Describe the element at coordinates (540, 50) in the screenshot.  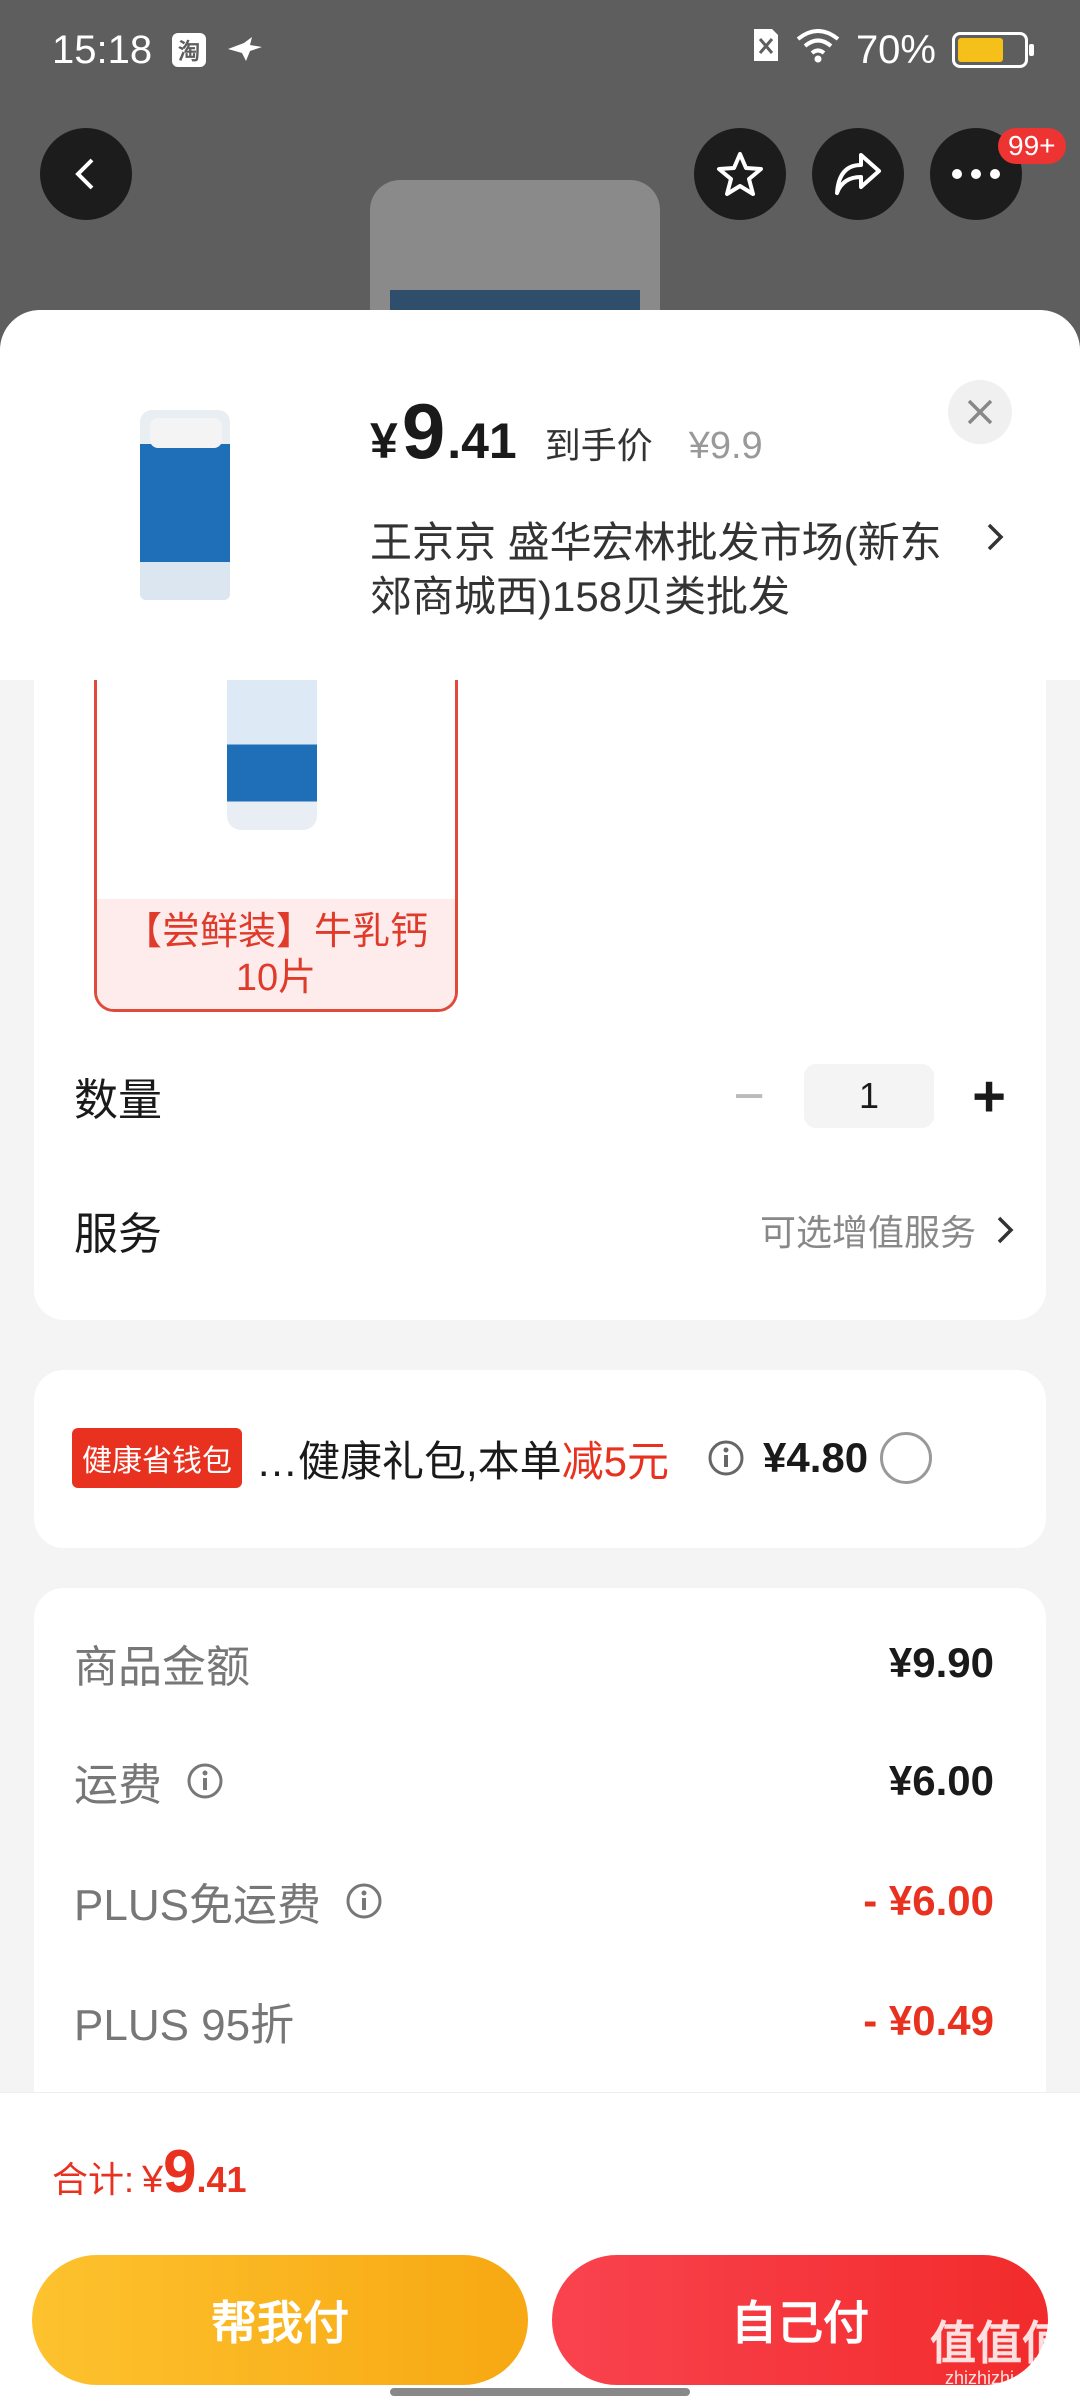
I see `status-bar: 15:18 淘 70%` at that location.